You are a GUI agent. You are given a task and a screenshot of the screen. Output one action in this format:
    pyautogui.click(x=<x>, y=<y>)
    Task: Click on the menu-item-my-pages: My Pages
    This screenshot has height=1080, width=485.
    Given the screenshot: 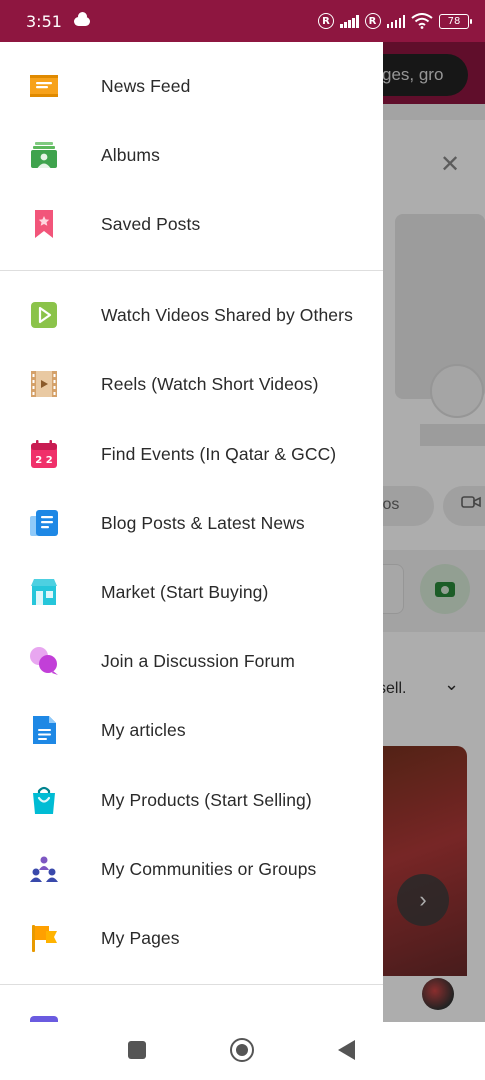 What is the action you would take?
    pyautogui.click(x=191, y=938)
    